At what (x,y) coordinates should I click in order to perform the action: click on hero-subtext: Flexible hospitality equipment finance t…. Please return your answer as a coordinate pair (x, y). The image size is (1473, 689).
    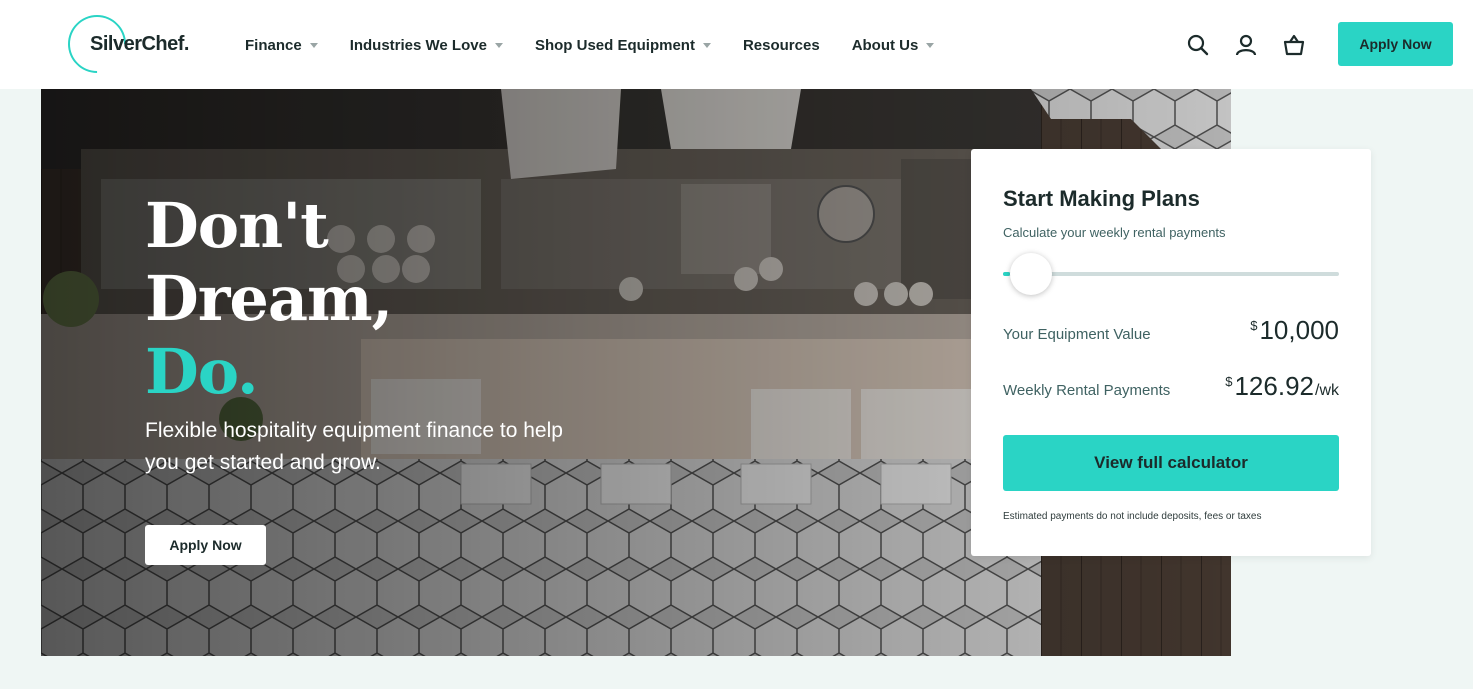
    Looking at the image, I should click on (354, 446).